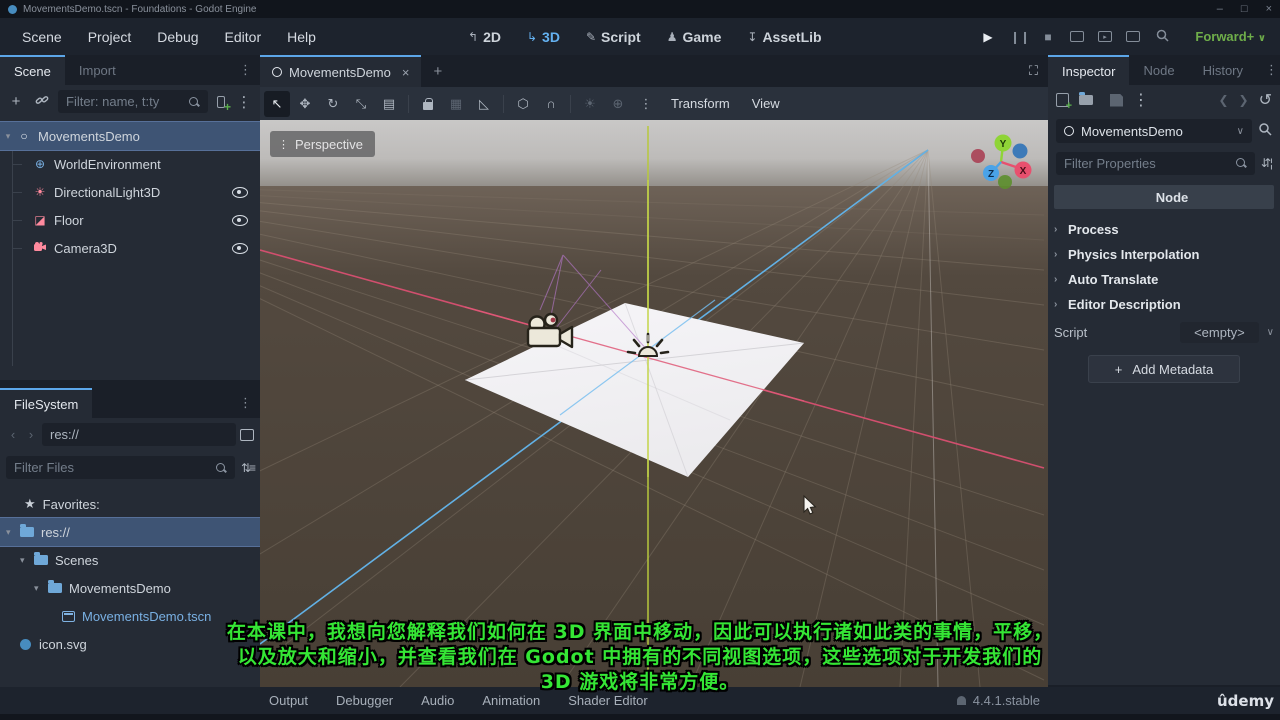 The height and width of the screenshot is (720, 1280). Describe the element at coordinates (247, 434) in the screenshot. I see `split-view-icon` at that location.